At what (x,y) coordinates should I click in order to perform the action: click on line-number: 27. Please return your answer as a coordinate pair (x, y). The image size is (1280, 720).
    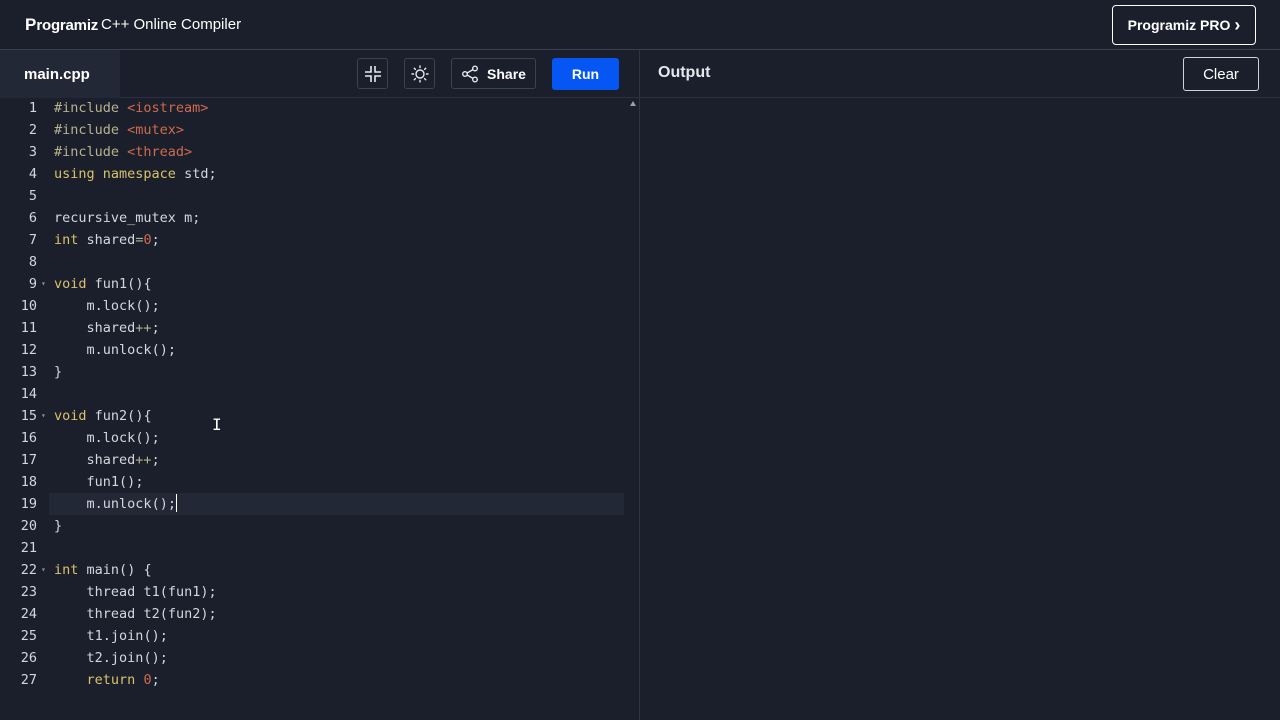
    Looking at the image, I should click on (28, 680).